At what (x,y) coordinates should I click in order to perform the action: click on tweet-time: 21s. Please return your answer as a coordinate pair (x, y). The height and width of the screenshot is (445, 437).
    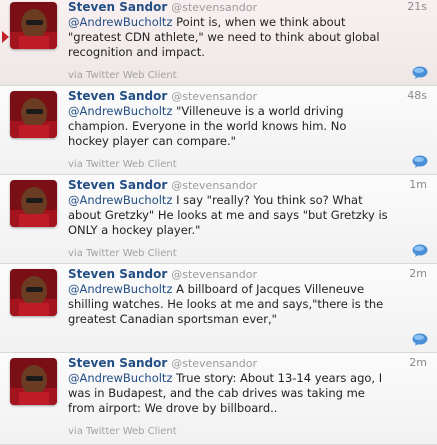
    Looking at the image, I should click on (417, 6).